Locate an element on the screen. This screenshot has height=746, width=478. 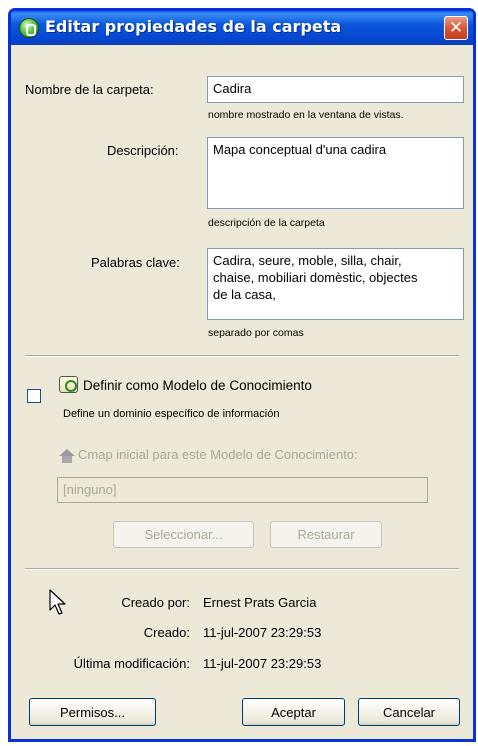
folder-name-label: Nombre de la carpeta: is located at coordinates (89, 89).